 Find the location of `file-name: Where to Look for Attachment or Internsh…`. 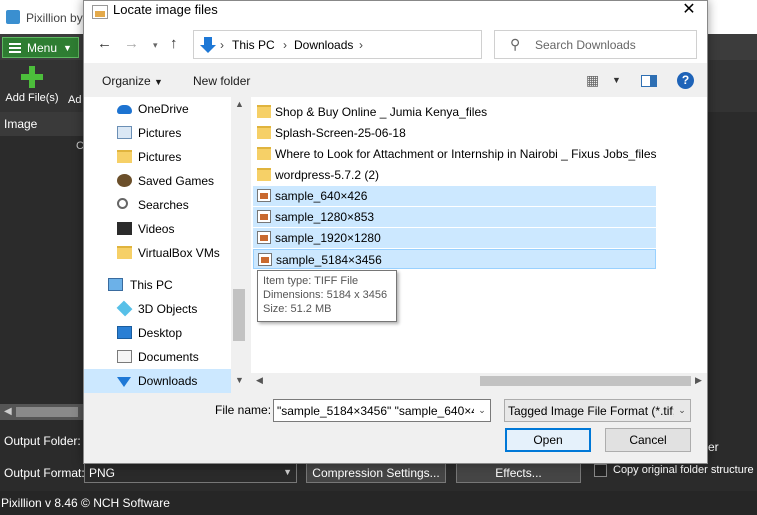

file-name: Where to Look for Attachment or Internsh… is located at coordinates (466, 154).